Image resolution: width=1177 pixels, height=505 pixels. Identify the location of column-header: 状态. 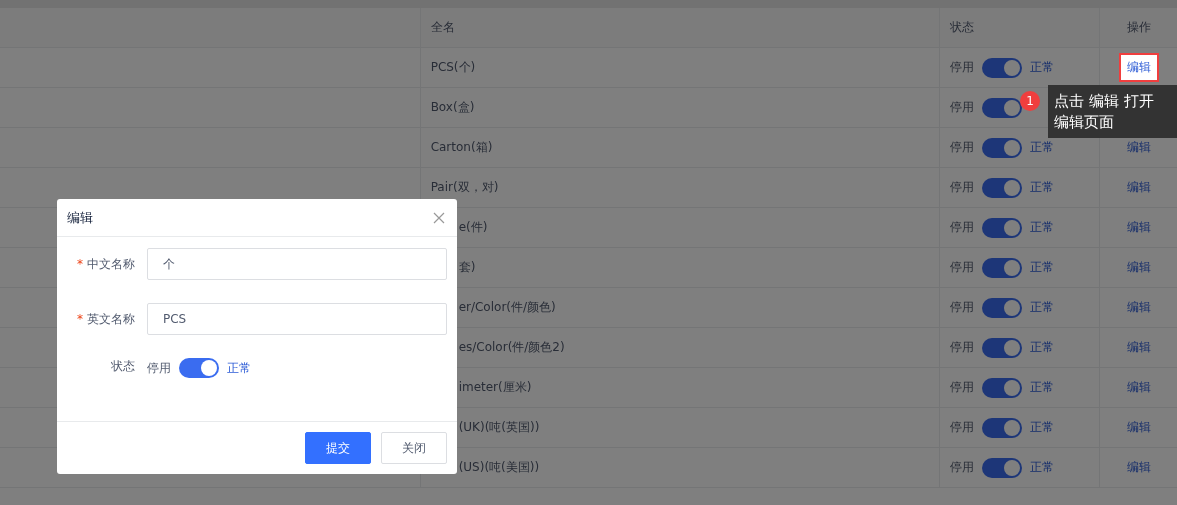
(962, 27).